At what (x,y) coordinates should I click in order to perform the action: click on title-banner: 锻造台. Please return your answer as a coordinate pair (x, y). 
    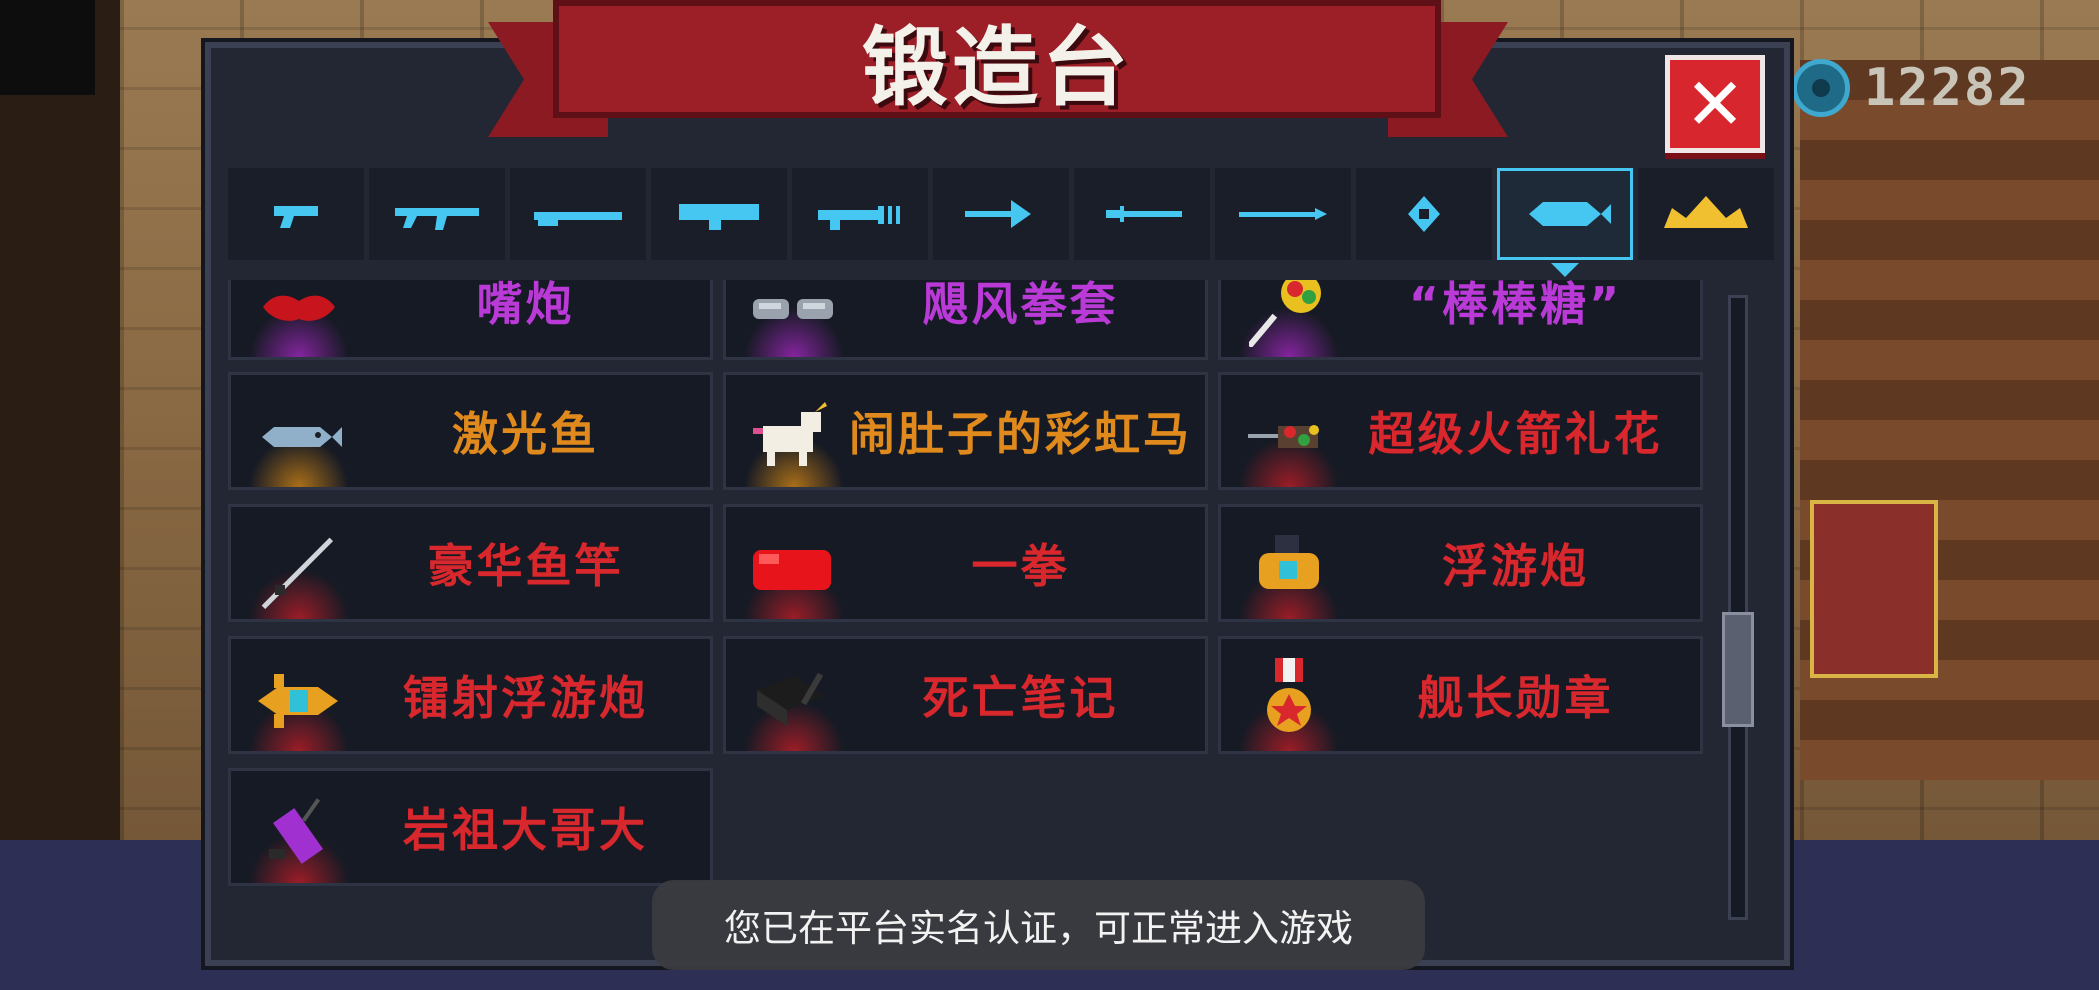
    Looking at the image, I should click on (997, 59).